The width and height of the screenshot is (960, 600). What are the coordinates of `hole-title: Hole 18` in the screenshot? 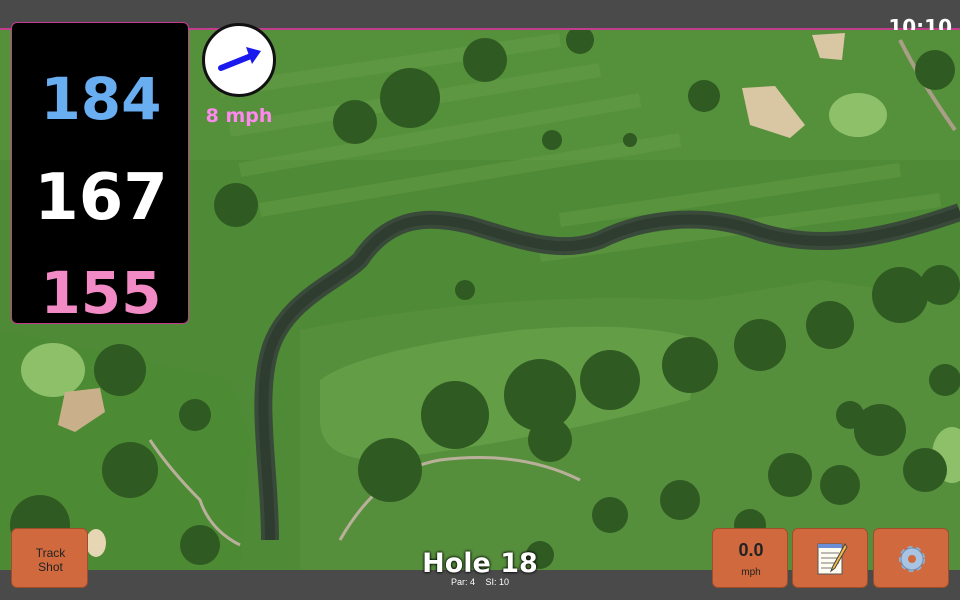 It's located at (480, 563).